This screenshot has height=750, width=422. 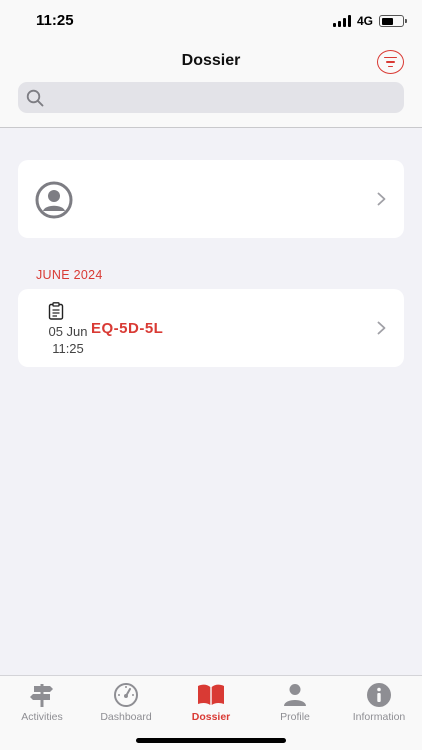 I want to click on clipboard-icon, so click(x=56, y=311).